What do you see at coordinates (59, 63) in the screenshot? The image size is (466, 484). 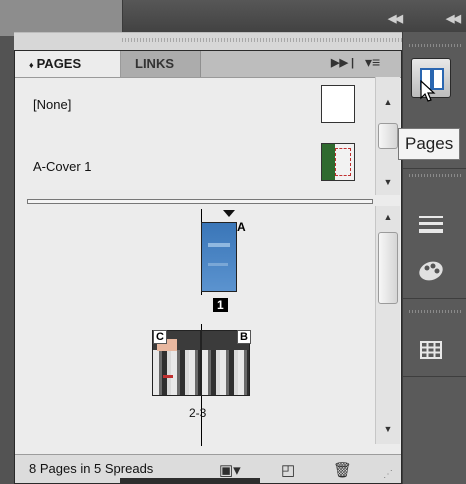 I see `tab-pages-label: PAGES` at bounding box center [59, 63].